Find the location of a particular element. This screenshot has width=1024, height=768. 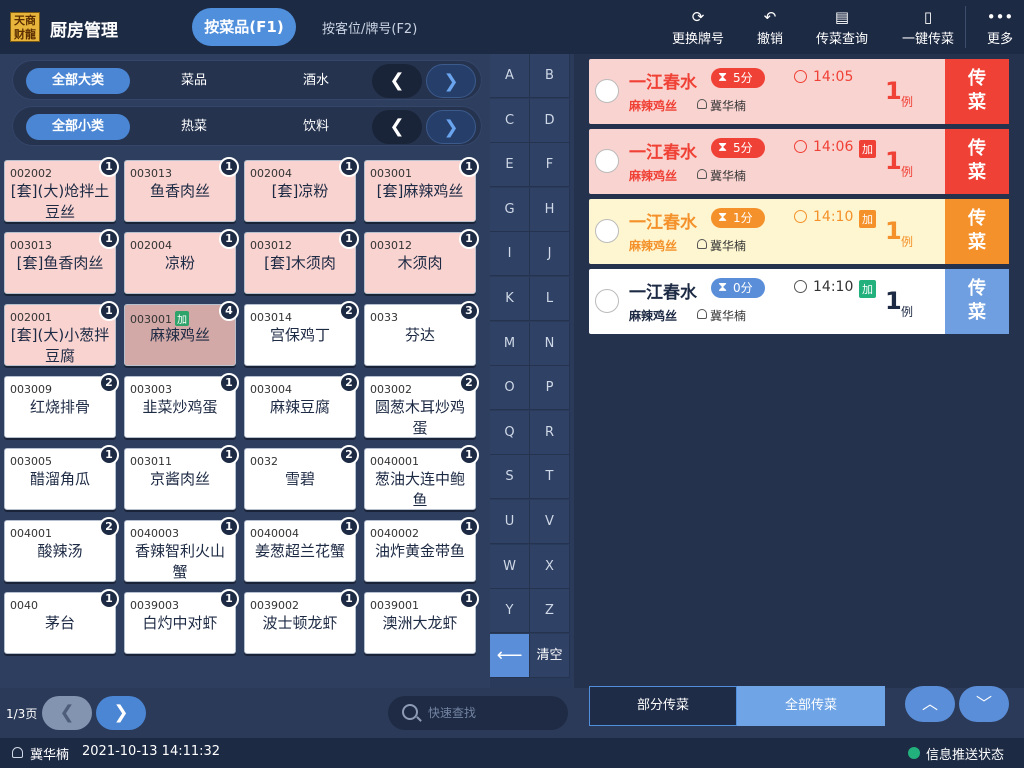

change-tag-button: ⟳ 更换牌号 is located at coordinates (698, 28).